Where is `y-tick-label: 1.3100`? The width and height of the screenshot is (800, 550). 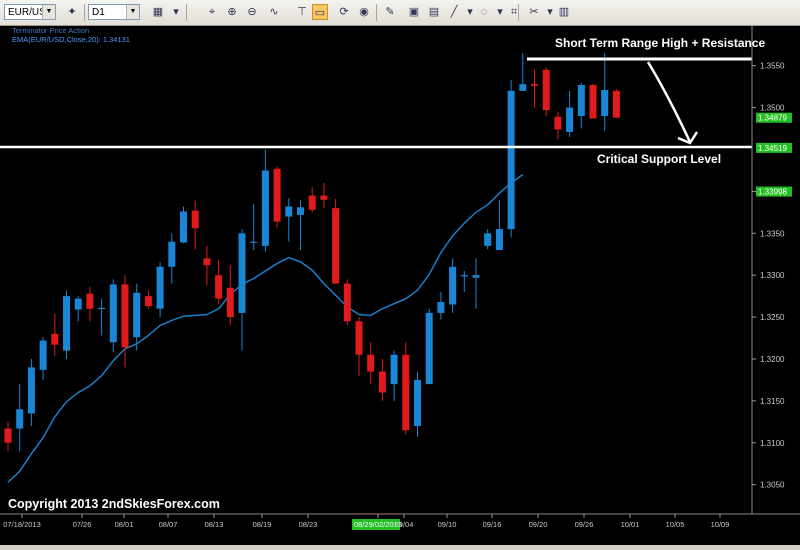 y-tick-label: 1.3100 is located at coordinates (772, 443).